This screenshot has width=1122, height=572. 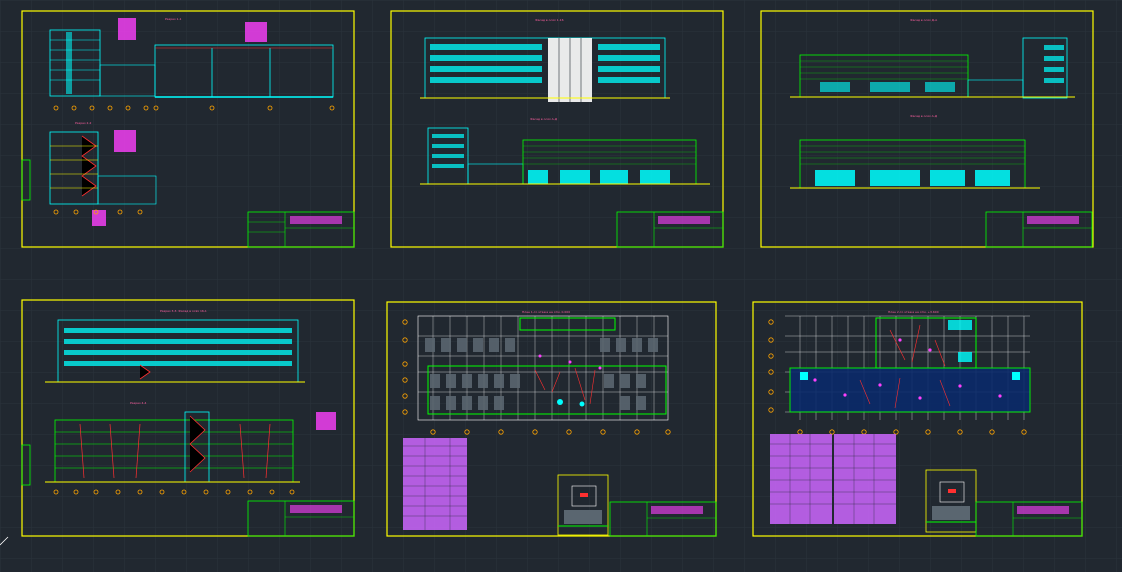 What do you see at coordinates (924, 116) in the screenshot?
I see `sheet-3-subtitle: Фасад в осях А-Д` at bounding box center [924, 116].